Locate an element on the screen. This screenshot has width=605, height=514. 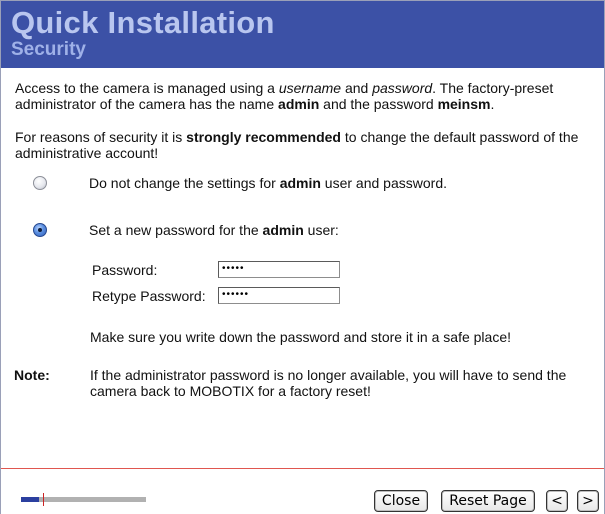
progress-bar is located at coordinates (83, 499).